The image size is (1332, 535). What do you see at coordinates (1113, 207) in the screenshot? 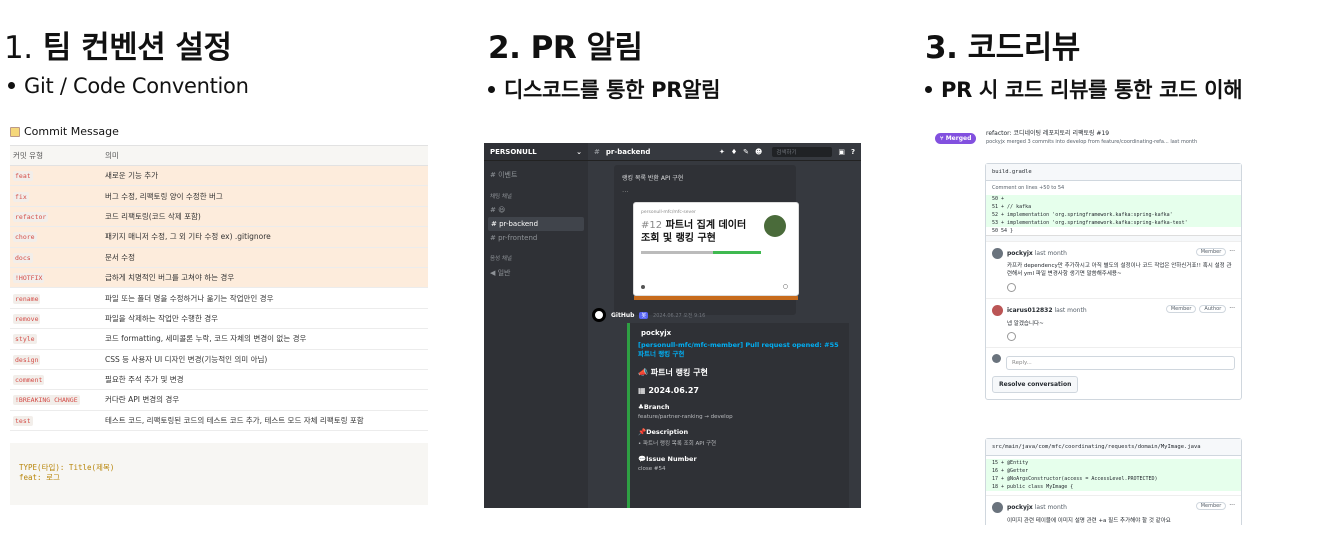
I see `diff-line: 51 + // kafka` at bounding box center [1113, 207].